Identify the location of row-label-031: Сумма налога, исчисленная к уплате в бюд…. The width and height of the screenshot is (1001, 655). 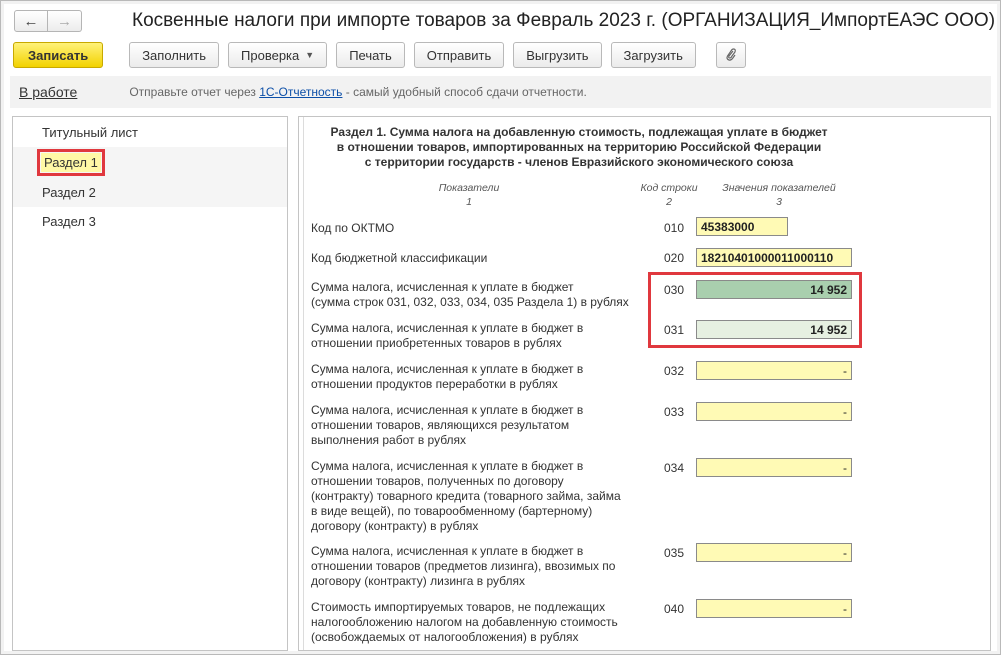
(476, 336).